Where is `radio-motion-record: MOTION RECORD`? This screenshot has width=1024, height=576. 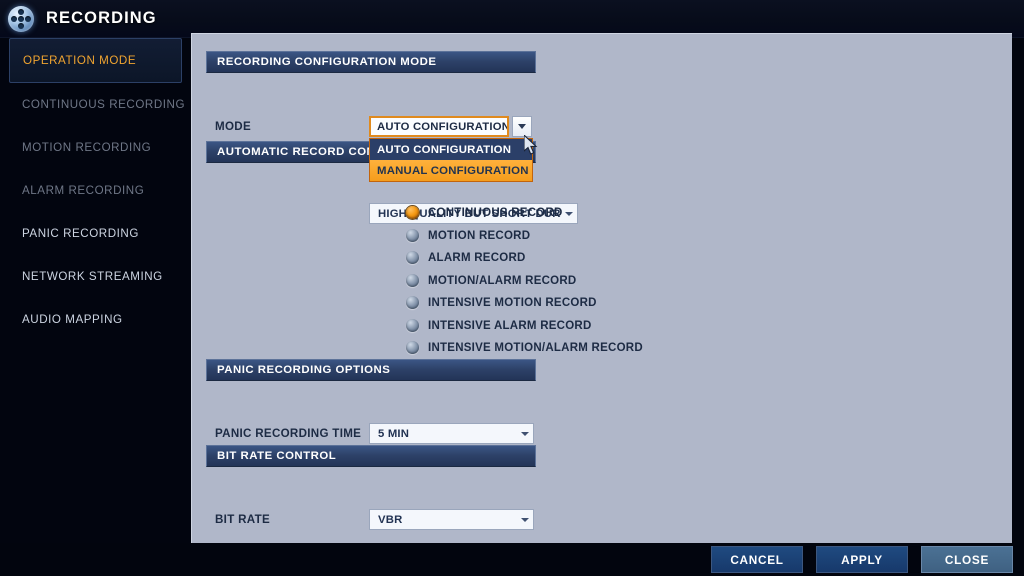
radio-motion-record: MOTION RECORD is located at coordinates (468, 235).